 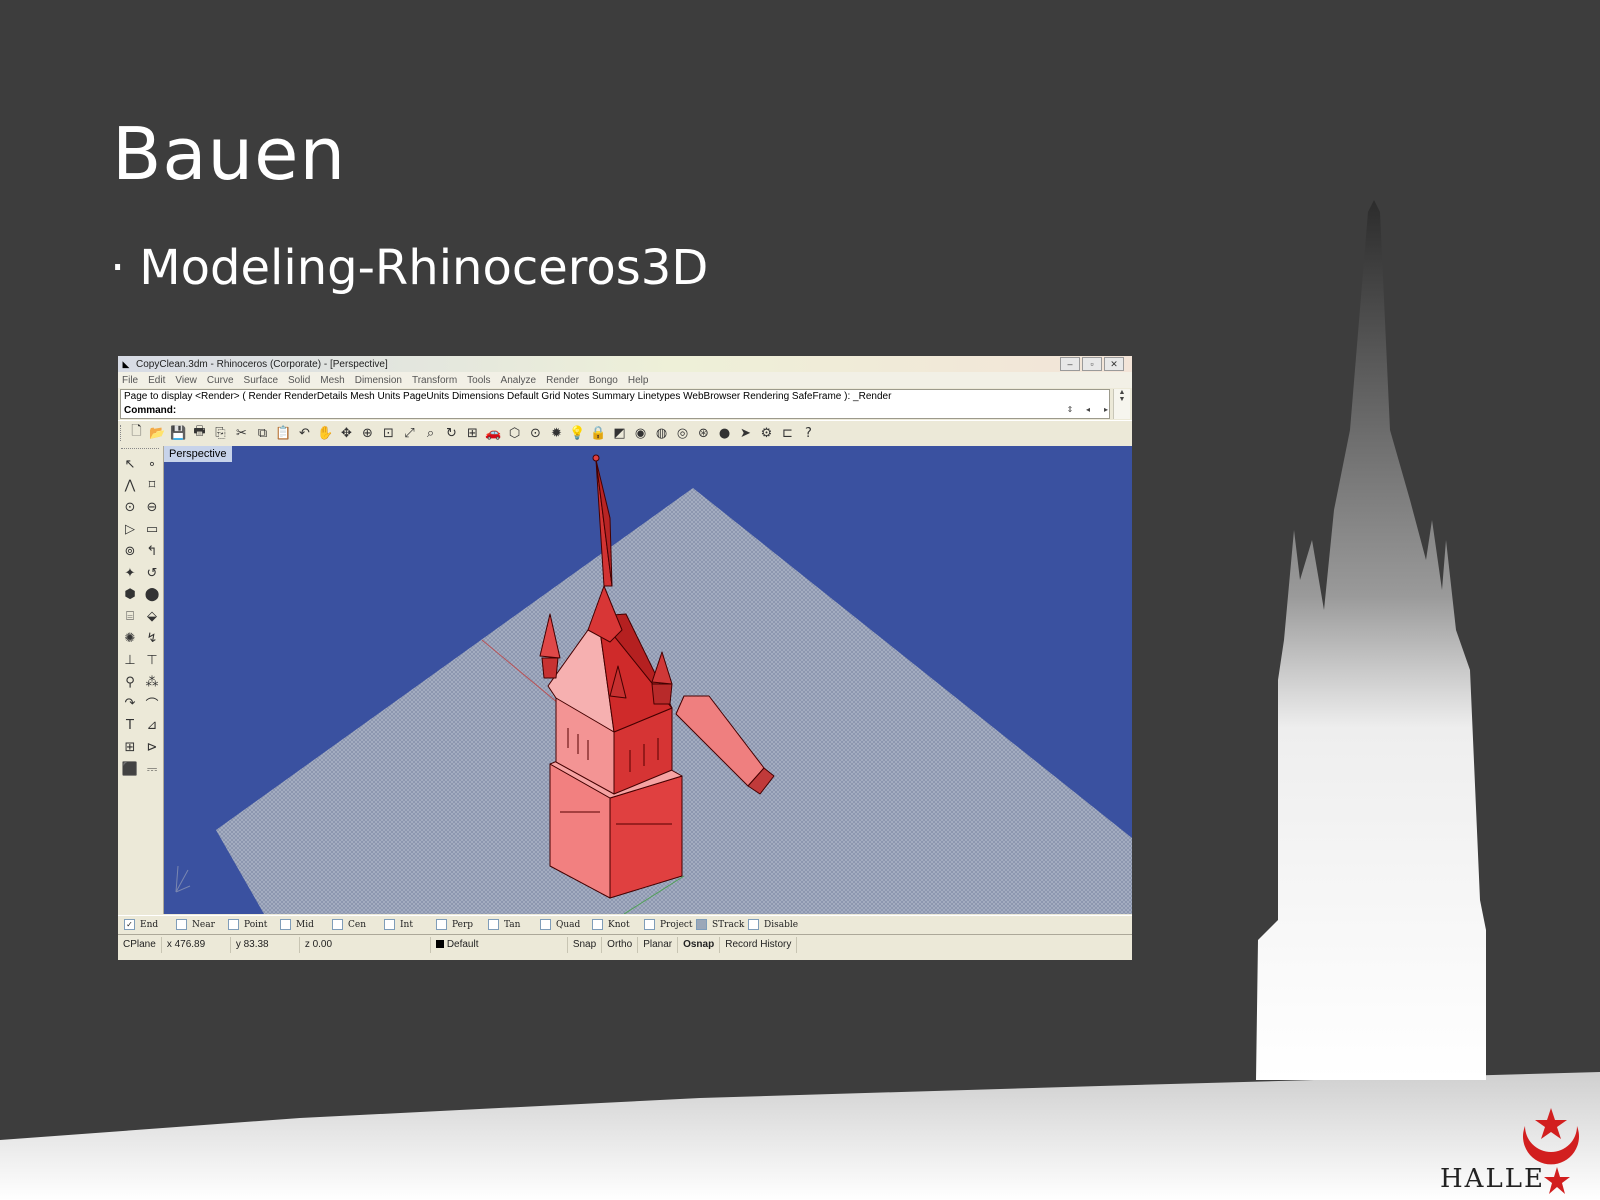 What do you see at coordinates (130, 573) in the screenshot?
I see `freeform-curve-icon: ✦` at bounding box center [130, 573].